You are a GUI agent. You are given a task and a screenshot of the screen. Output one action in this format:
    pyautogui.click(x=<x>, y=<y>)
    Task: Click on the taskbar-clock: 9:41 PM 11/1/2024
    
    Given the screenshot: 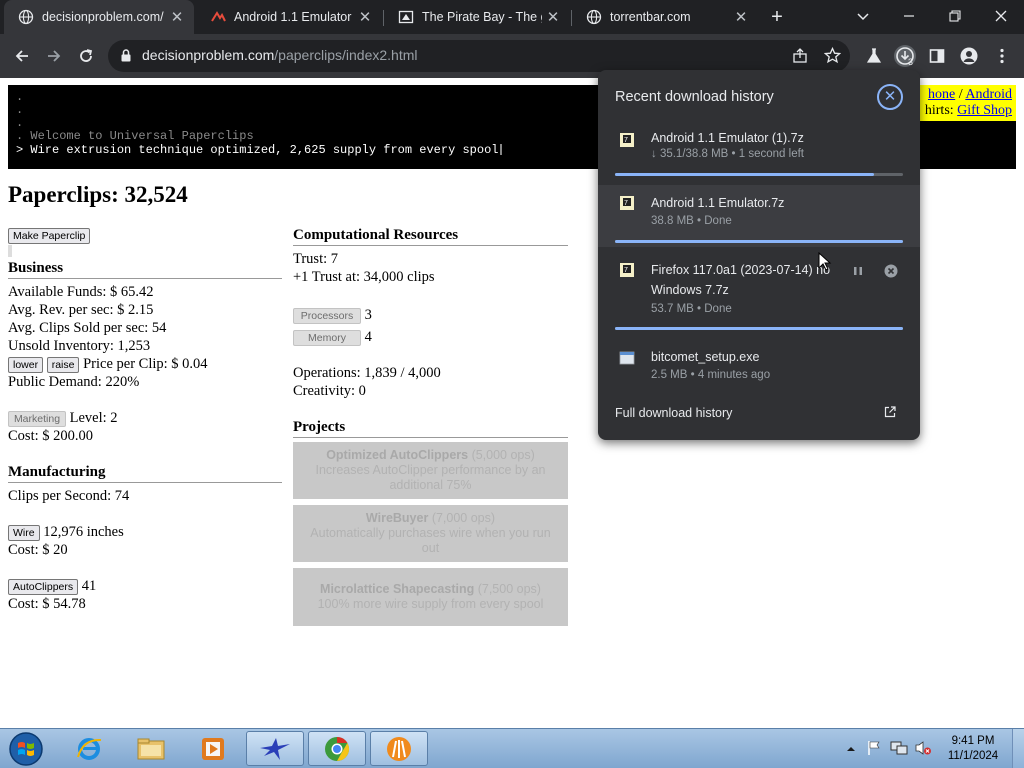 What is the action you would take?
    pyautogui.click(x=973, y=749)
    